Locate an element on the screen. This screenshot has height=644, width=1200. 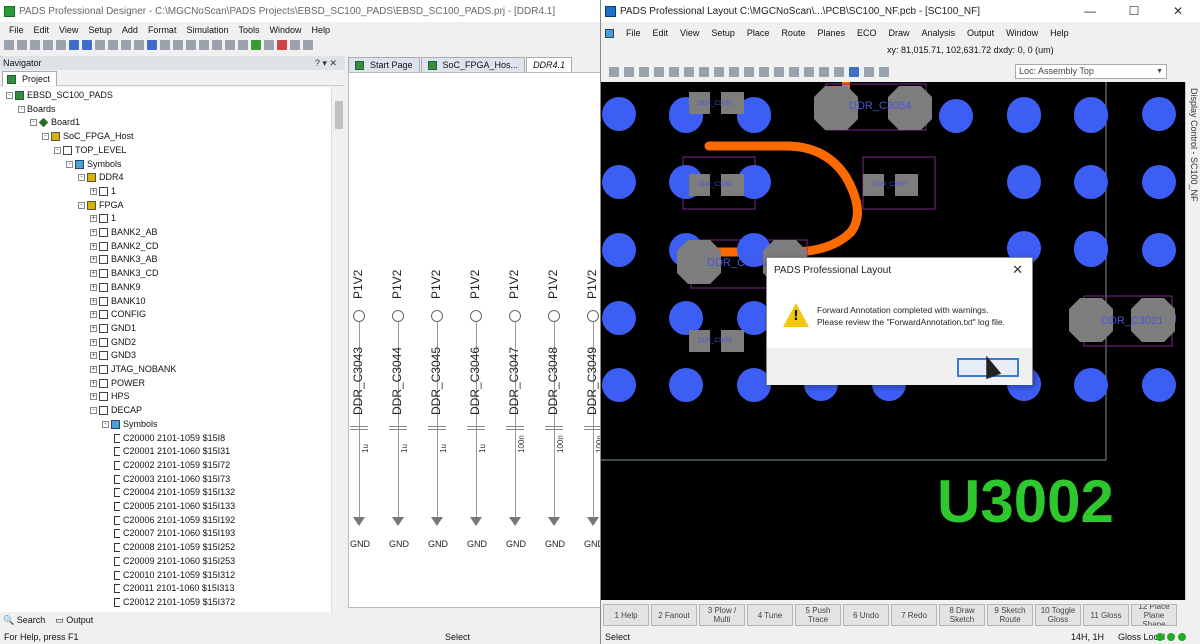
lmenu-planes: Planes is located at coordinates (831, 33).